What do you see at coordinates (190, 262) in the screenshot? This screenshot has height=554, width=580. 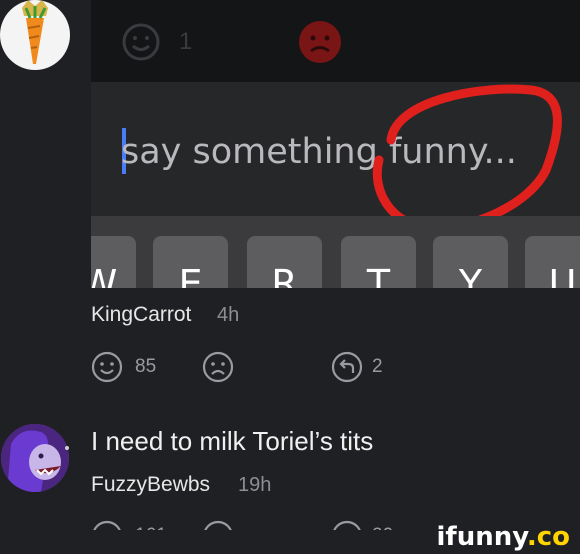 I see `key-e: E` at bounding box center [190, 262].